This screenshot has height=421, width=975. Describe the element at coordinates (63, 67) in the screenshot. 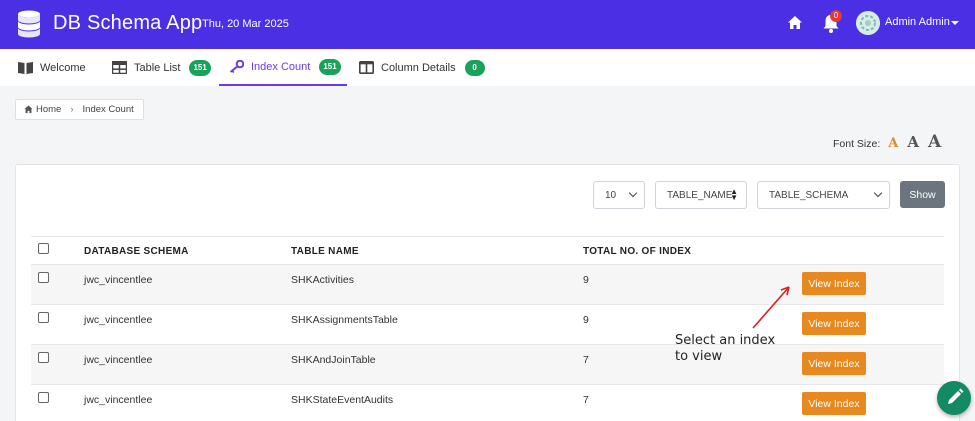

I see `tab-label: Welcome` at that location.